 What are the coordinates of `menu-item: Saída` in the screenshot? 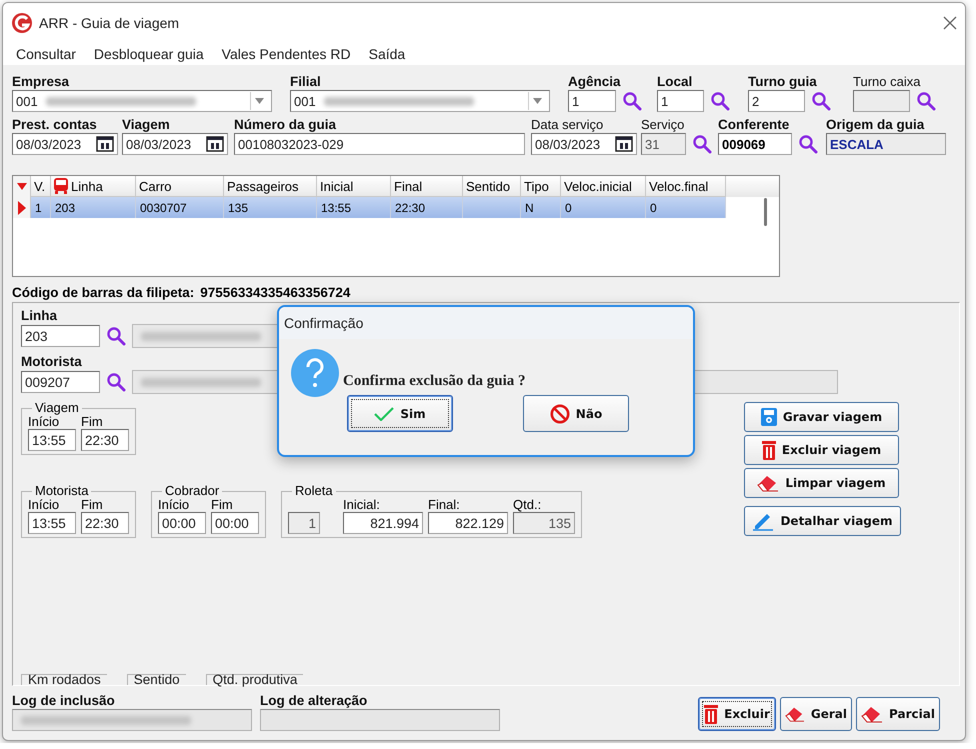 It's located at (387, 54).